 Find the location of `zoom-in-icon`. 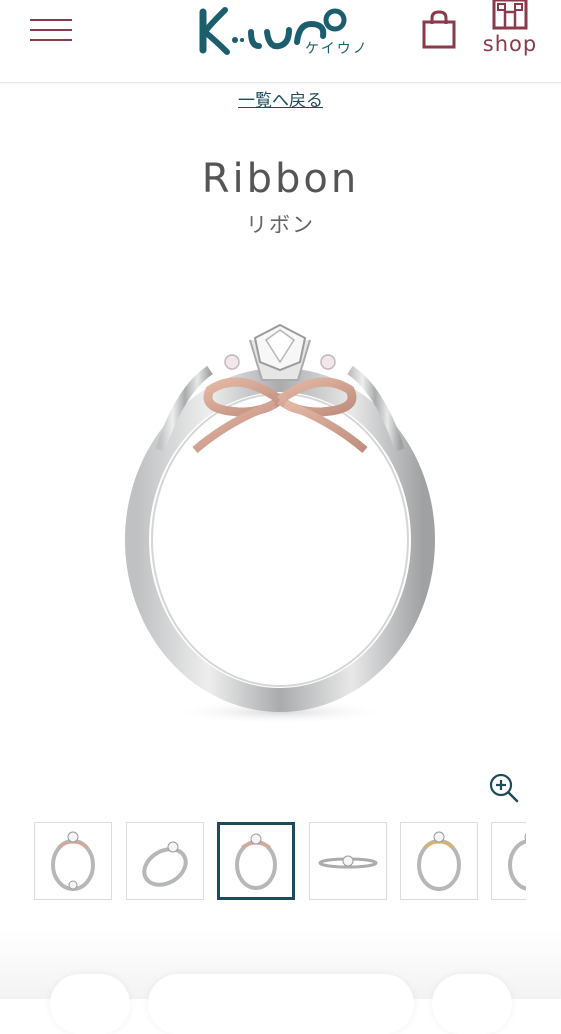

zoom-in-icon is located at coordinates (504, 788).